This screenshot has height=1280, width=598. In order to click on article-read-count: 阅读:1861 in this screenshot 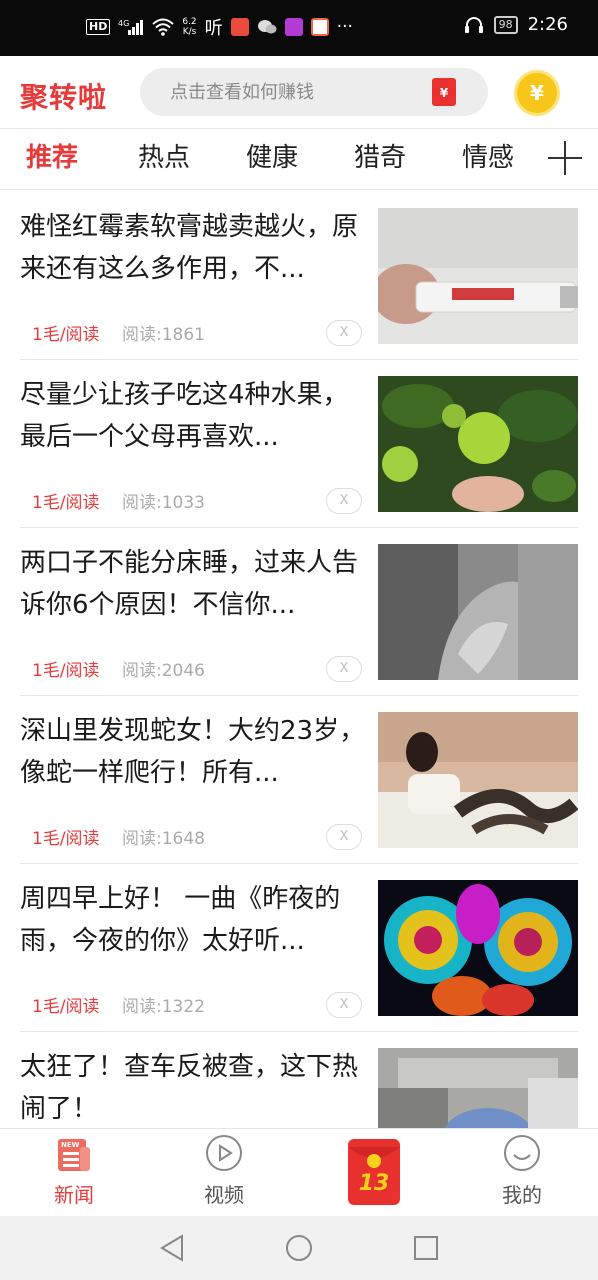, I will do `click(163, 335)`.